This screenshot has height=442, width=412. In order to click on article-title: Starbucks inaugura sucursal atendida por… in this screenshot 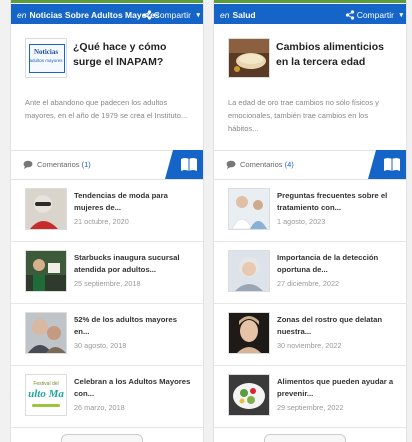, I will do `click(134, 264)`.